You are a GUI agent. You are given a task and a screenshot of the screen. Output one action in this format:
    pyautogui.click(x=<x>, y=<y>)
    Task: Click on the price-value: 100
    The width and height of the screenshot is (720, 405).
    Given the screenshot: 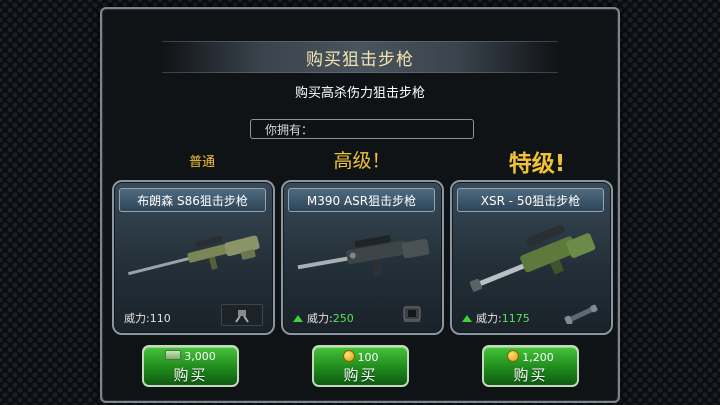 What is the action you would take?
    pyautogui.click(x=368, y=357)
    